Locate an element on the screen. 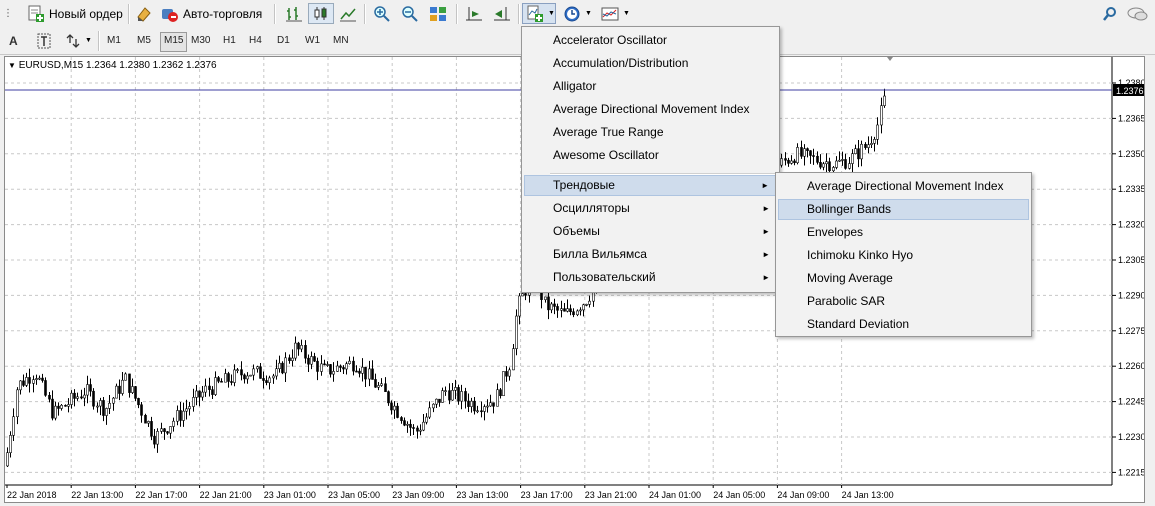 Image resolution: width=1155 pixels, height=506 pixels. auto-trading-button: Авто-торговля is located at coordinates (211, 13).